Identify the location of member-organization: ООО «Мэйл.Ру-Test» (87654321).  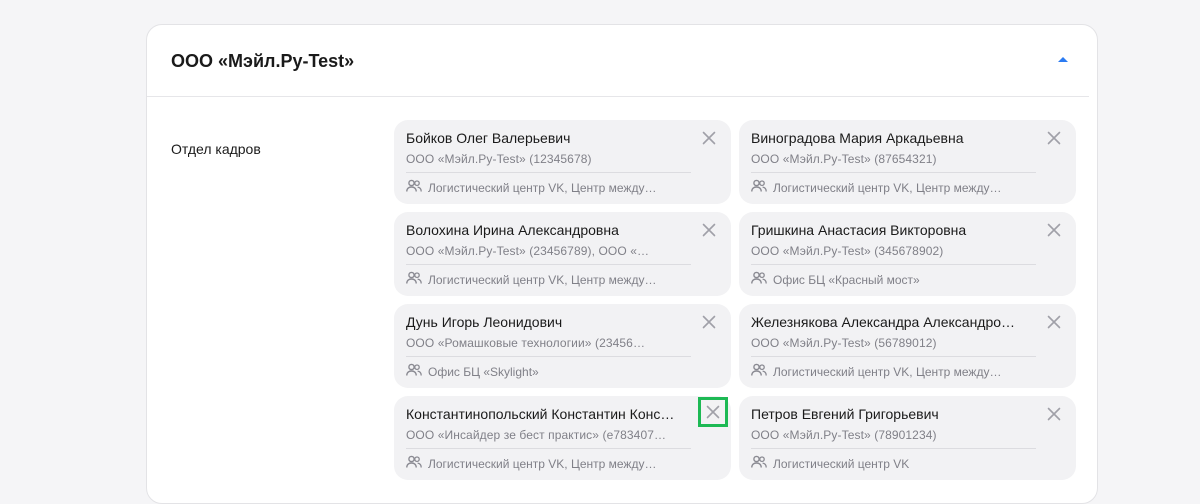
(844, 159).